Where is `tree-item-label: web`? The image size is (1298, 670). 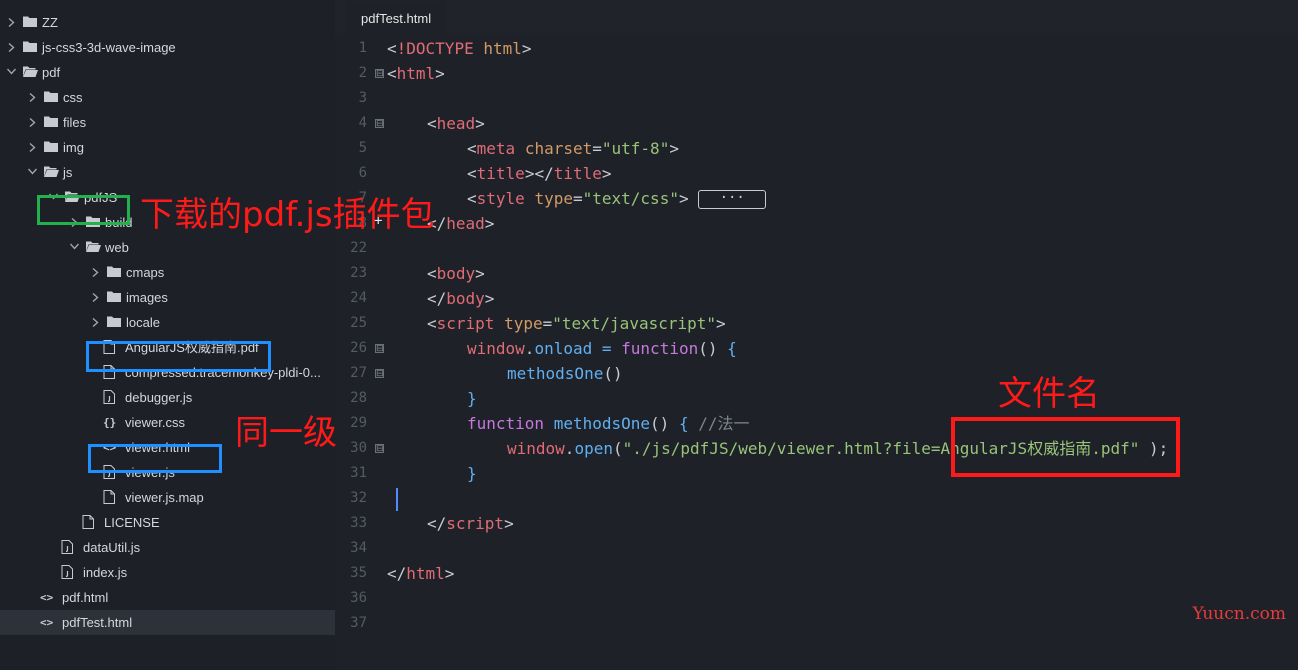 tree-item-label: web is located at coordinates (117, 247).